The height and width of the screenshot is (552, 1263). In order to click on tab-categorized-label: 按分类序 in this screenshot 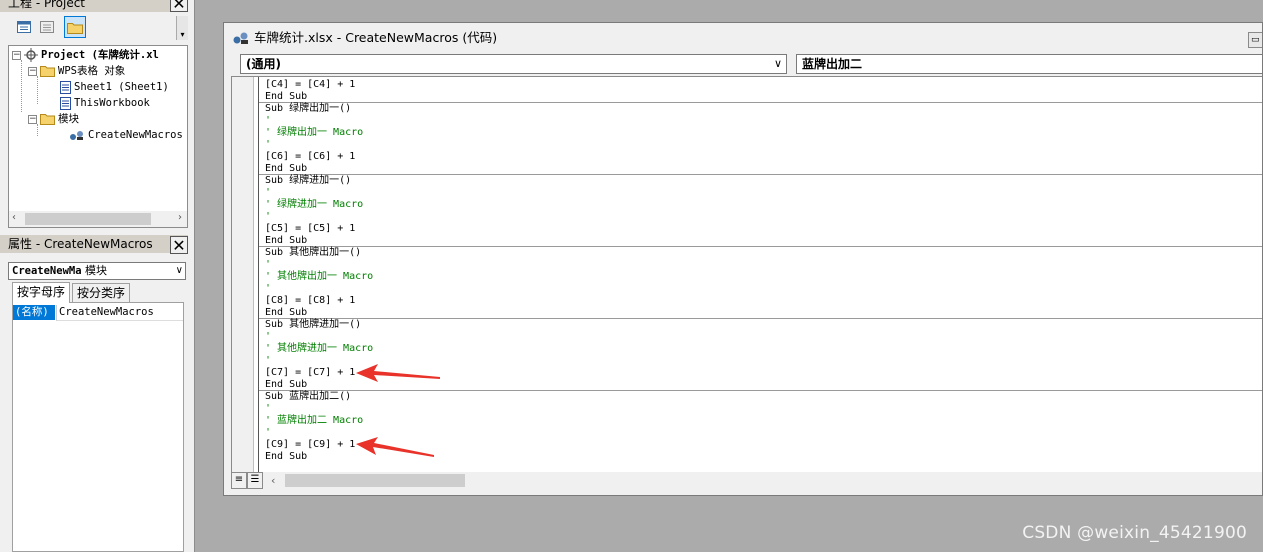, I will do `click(101, 293)`.